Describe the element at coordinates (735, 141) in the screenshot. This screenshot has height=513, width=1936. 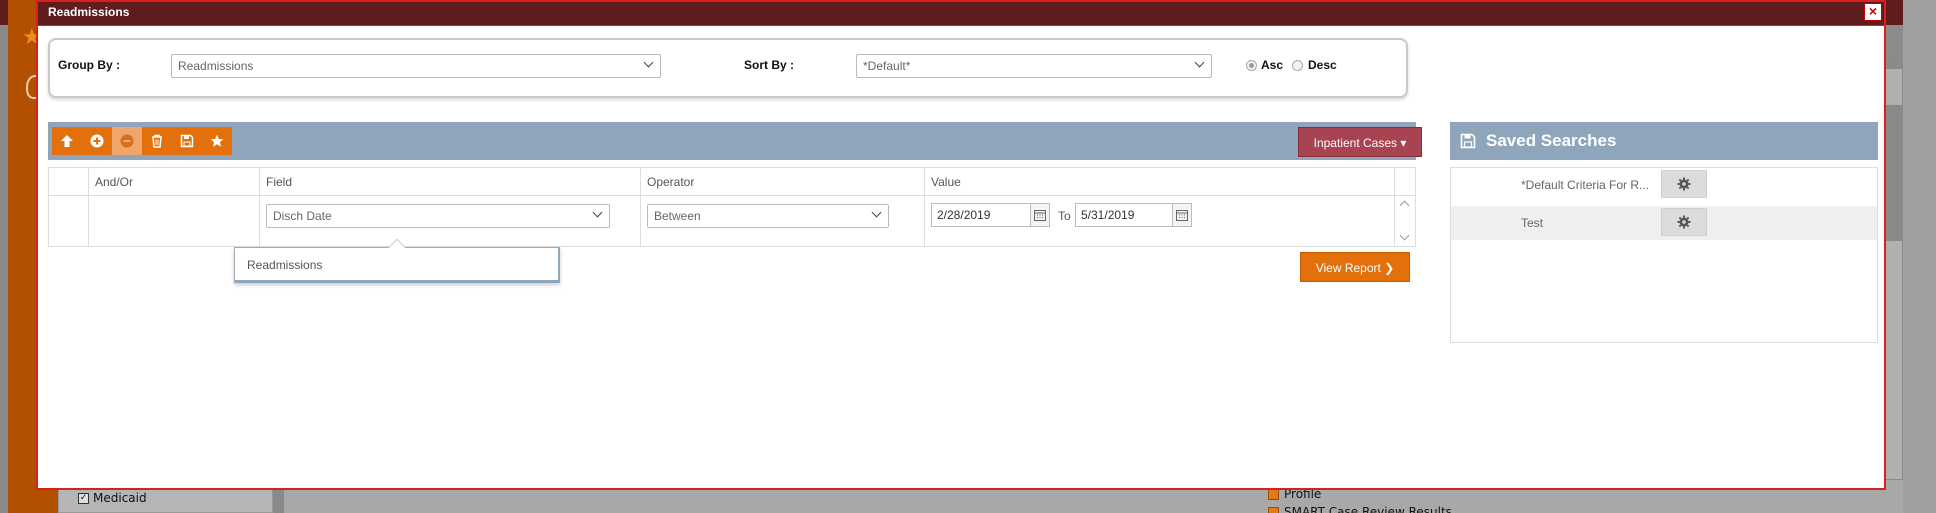
I see `criteria-toolbar: Inpatient Cases ▾` at that location.